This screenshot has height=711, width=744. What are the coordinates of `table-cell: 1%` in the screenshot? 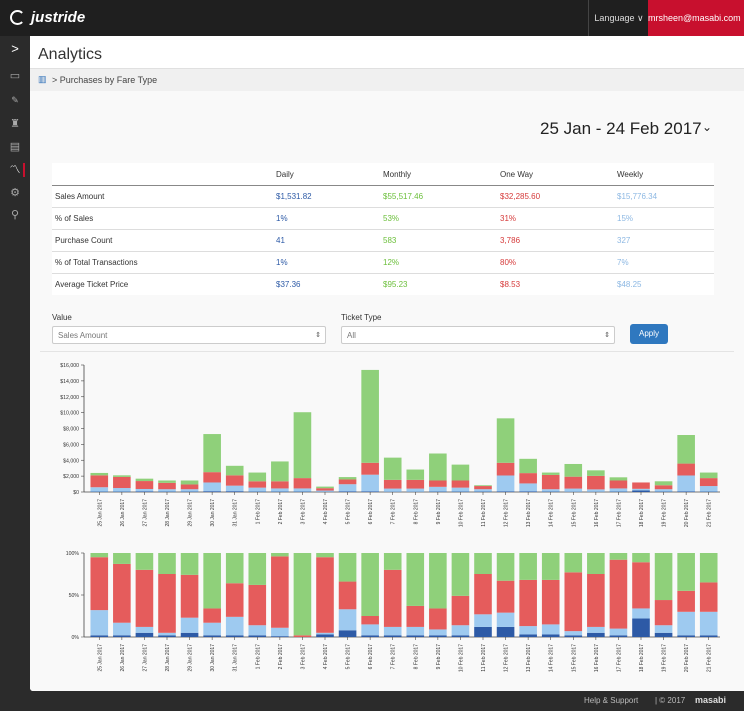 It's located at (329, 218).